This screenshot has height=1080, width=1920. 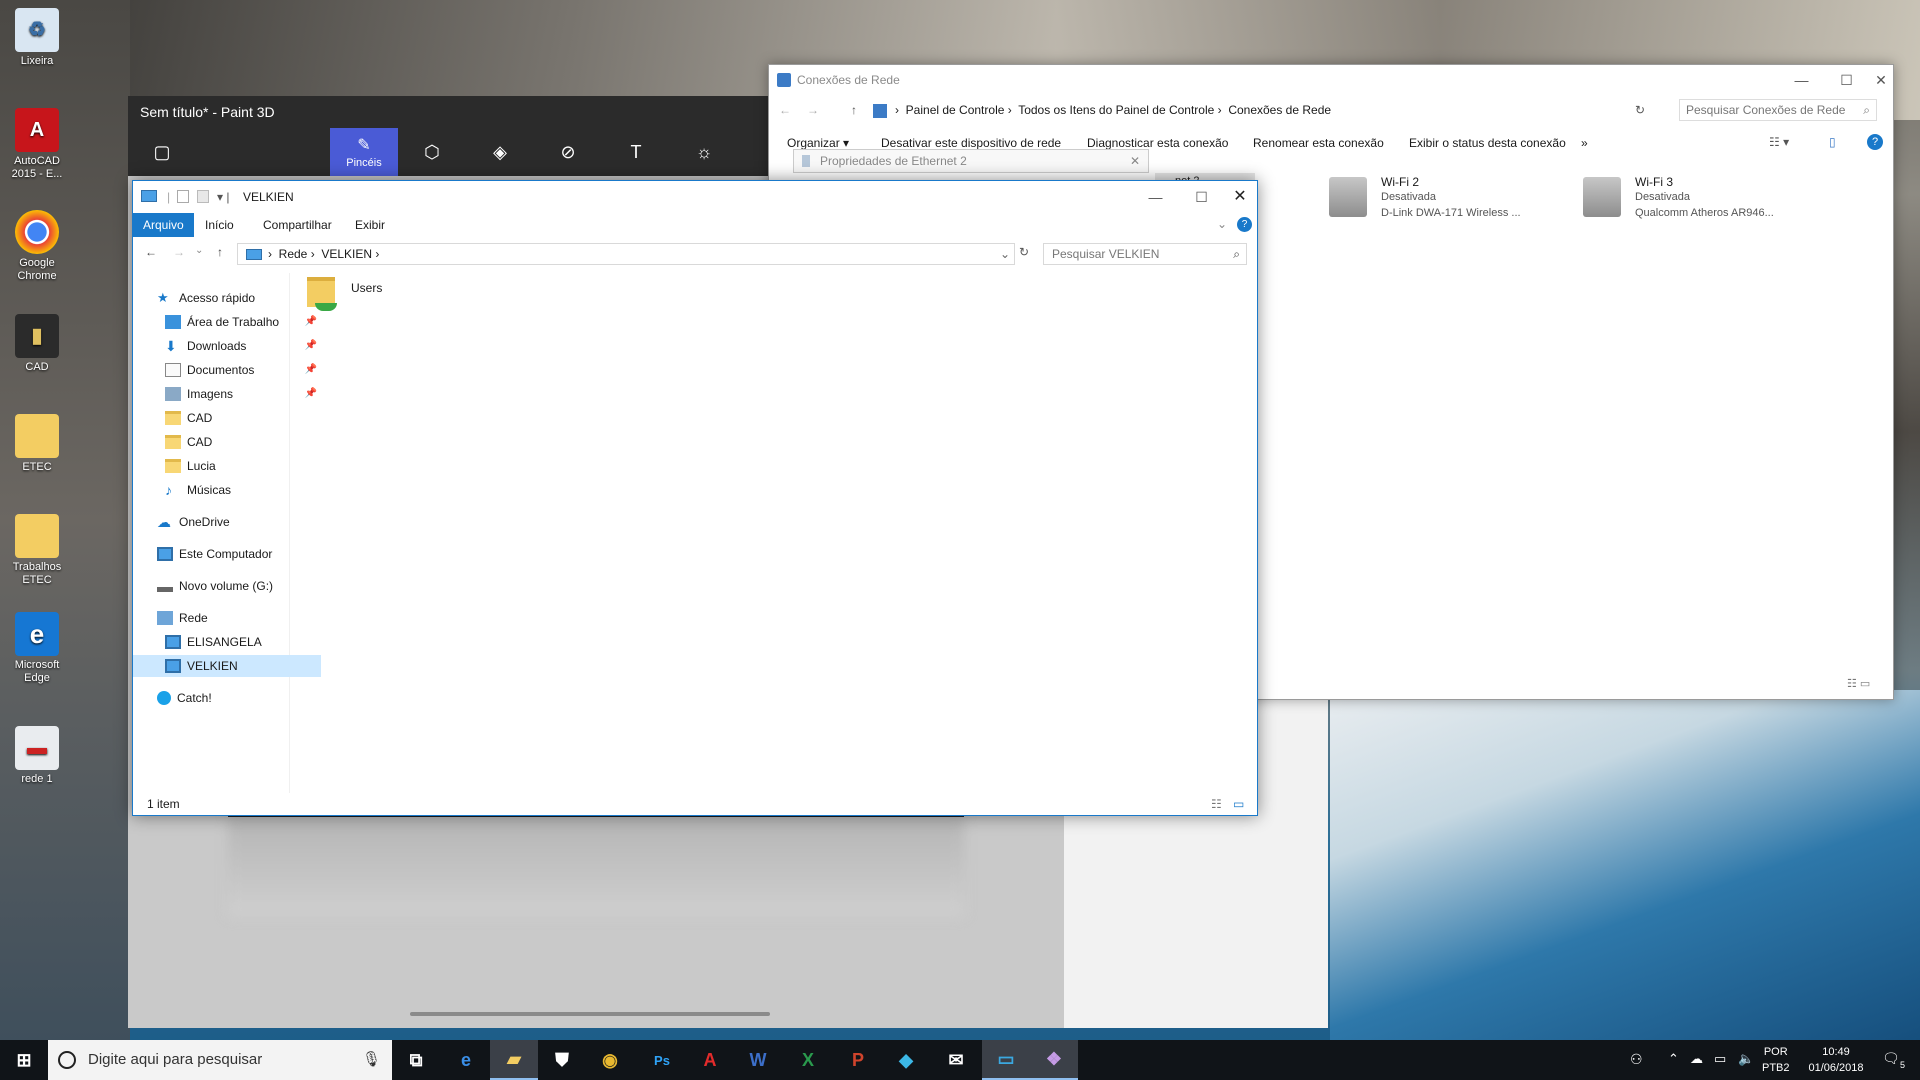 I want to click on properties-icon, so click(x=183, y=196).